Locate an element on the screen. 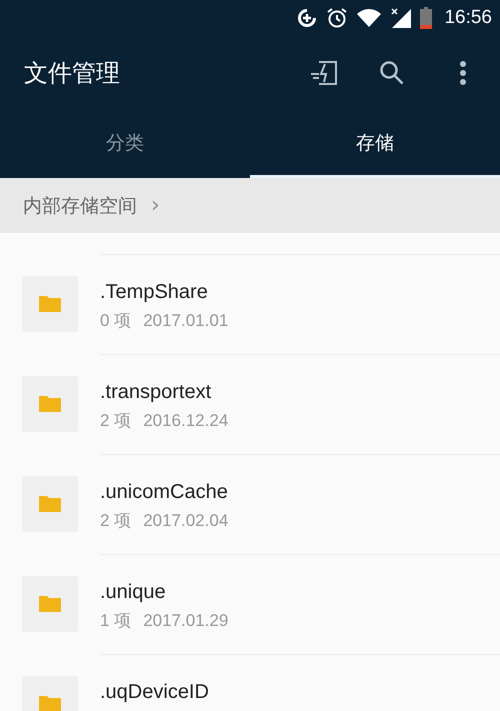 The height and width of the screenshot is (711, 500). folder-row: .uqDeviceID is located at coordinates (300, 682).